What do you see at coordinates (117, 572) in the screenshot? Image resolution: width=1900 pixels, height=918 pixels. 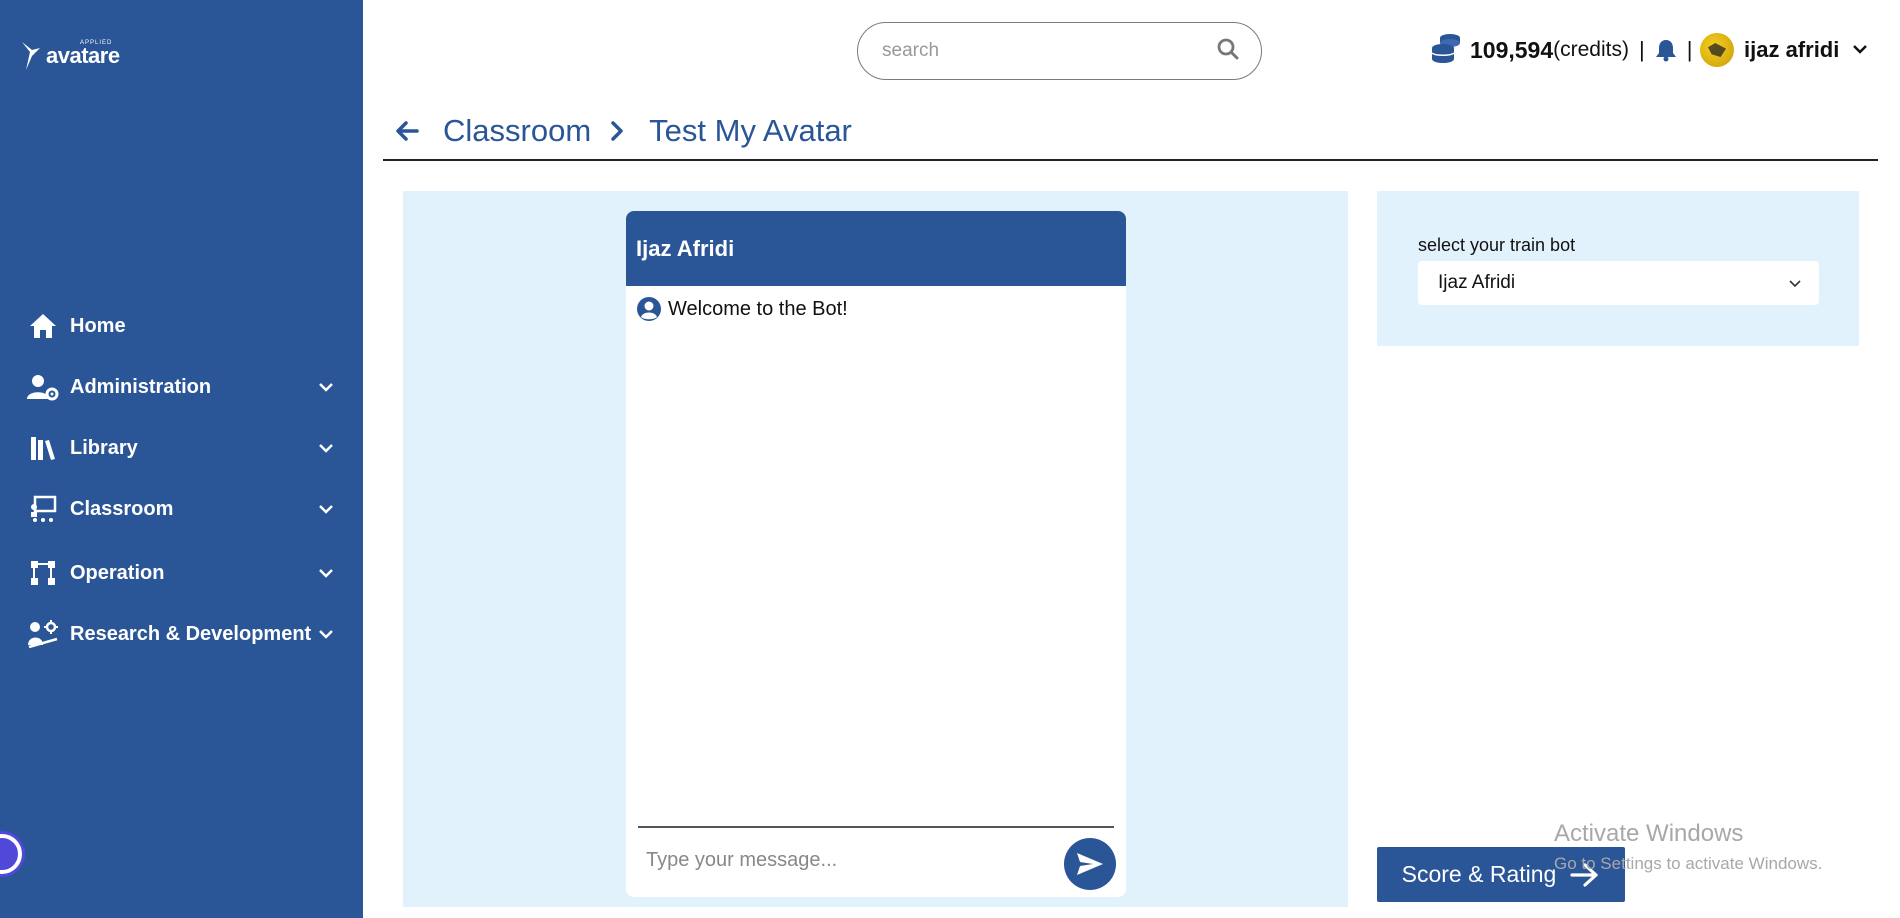 I see `sidebar-item-label: Operation` at bounding box center [117, 572].